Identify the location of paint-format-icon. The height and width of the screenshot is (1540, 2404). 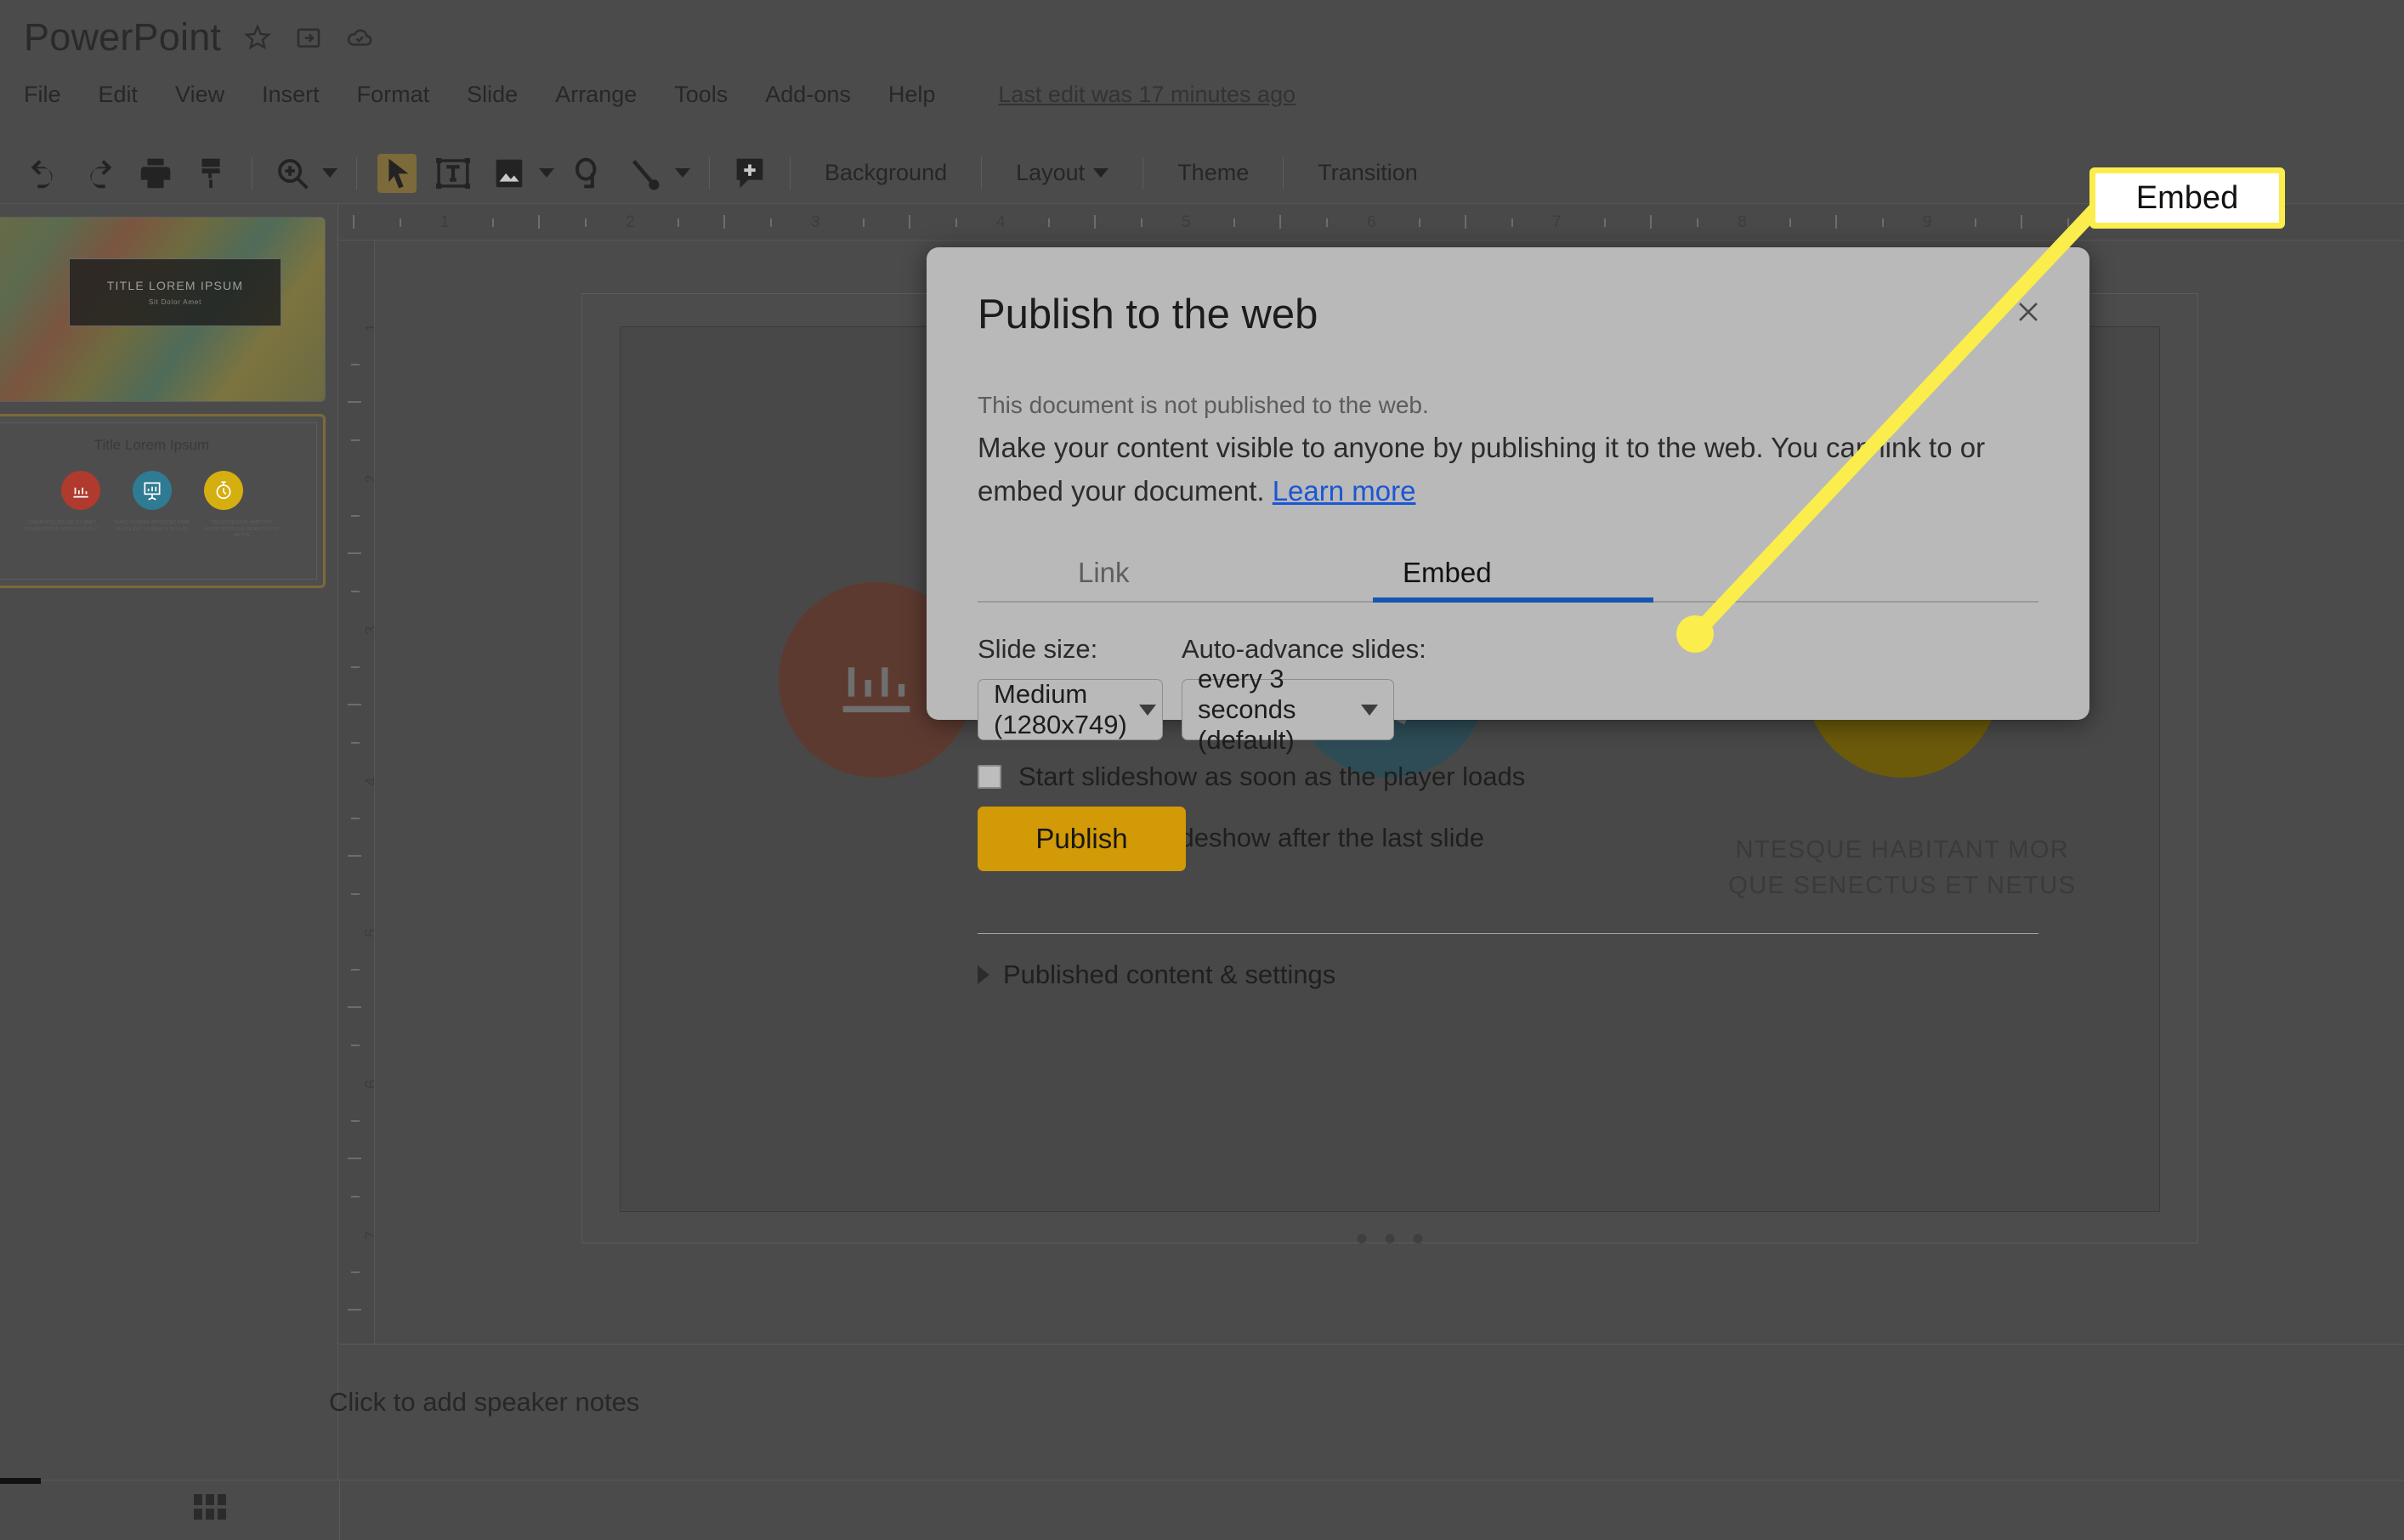
(212, 173).